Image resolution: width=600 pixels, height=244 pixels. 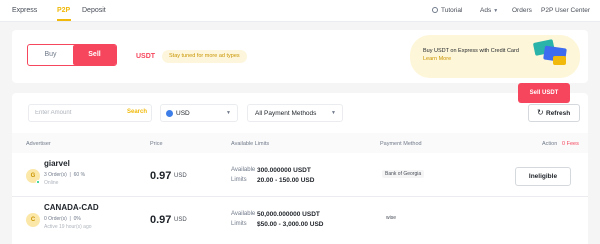 I want to click on header-price: Price, so click(x=156, y=144).